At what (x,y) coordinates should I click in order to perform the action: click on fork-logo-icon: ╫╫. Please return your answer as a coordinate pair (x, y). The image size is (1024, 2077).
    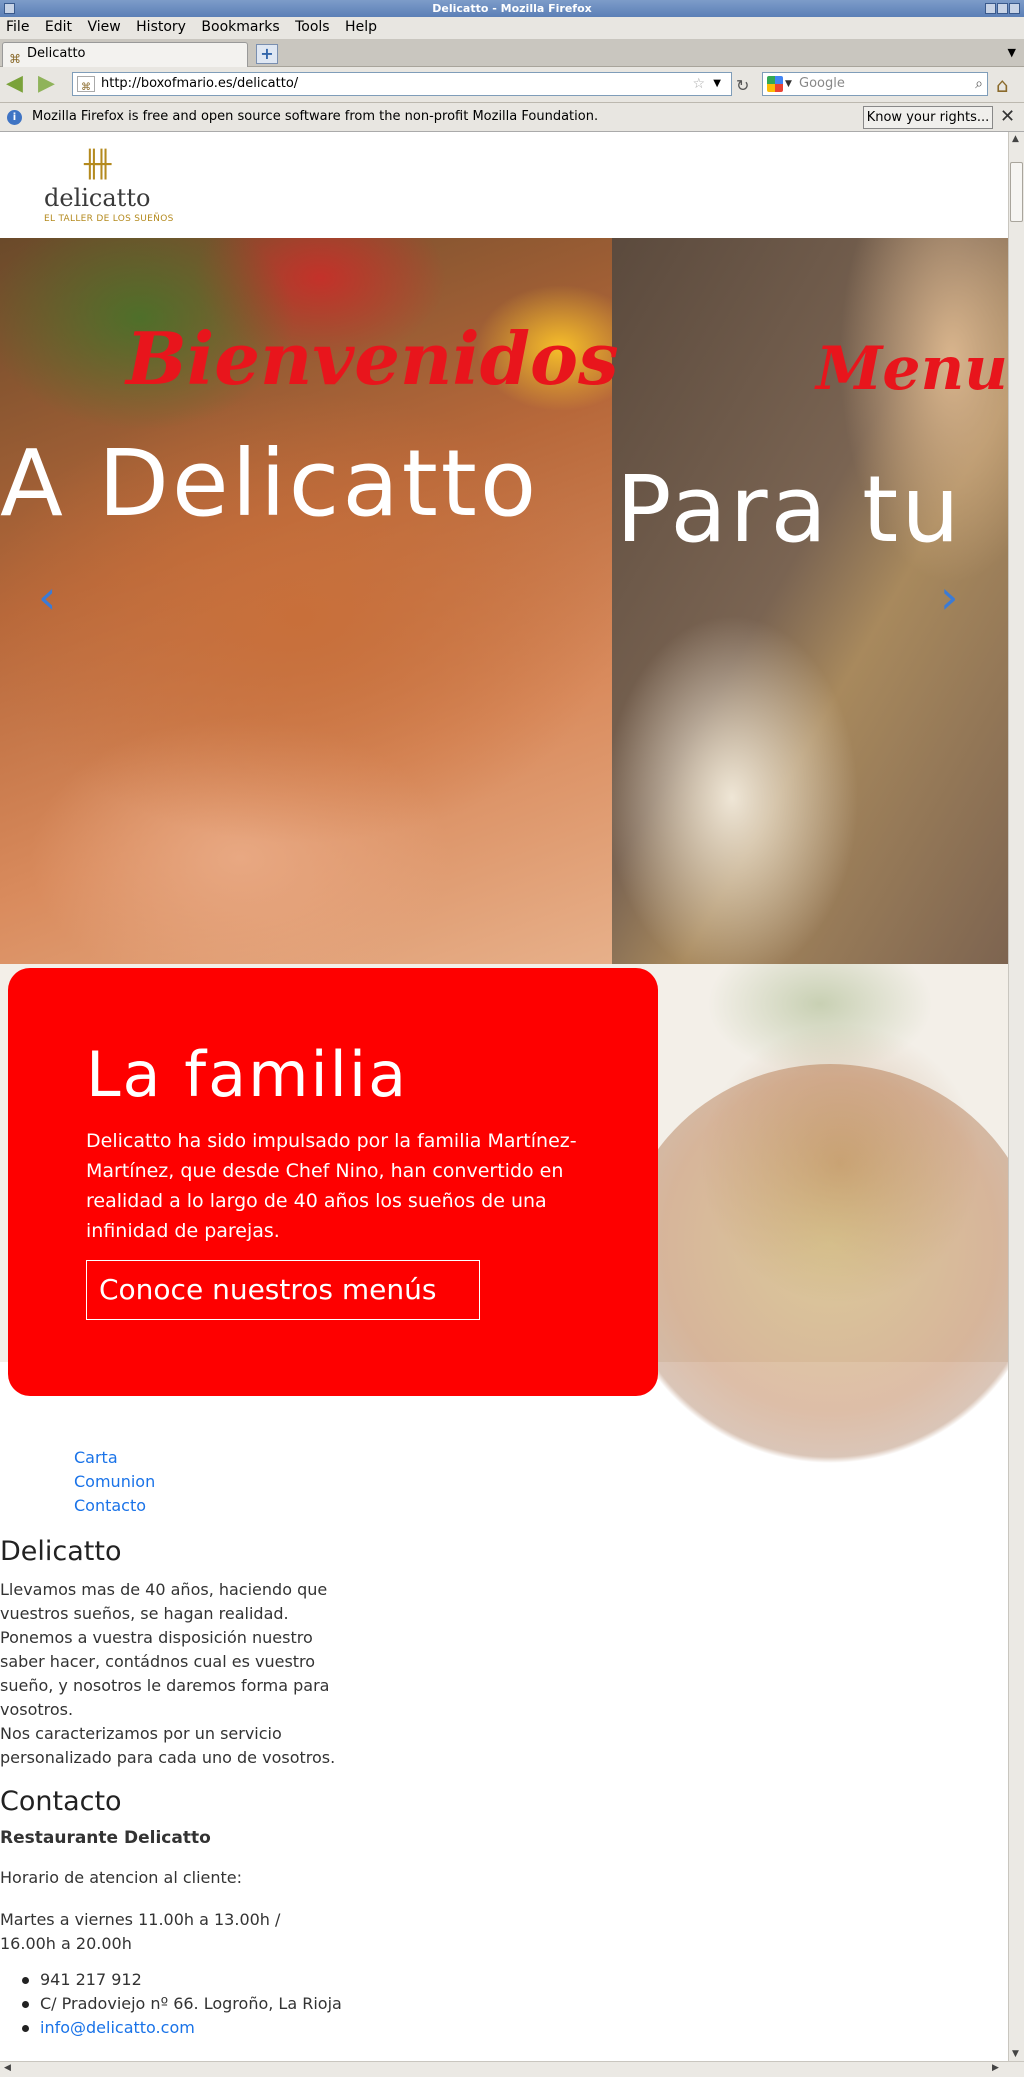
    Looking at the image, I should click on (97, 165).